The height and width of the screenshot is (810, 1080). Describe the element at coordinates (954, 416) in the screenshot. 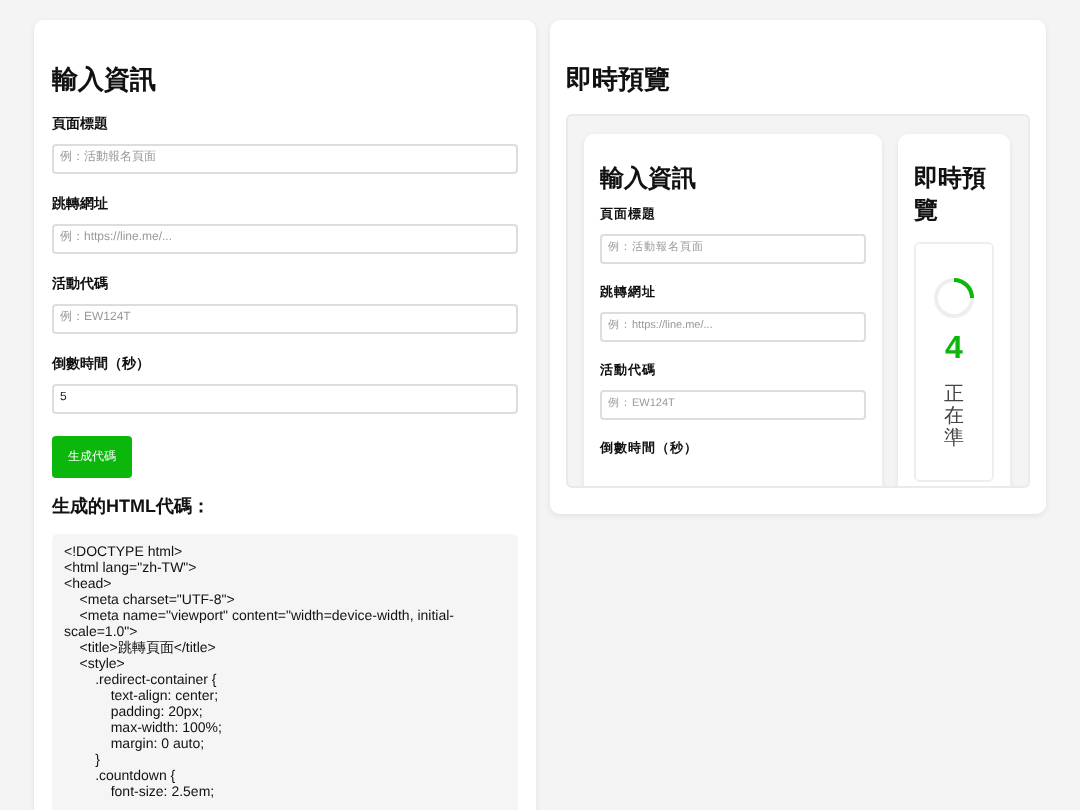

I see `redirect-message: 正在準` at that location.